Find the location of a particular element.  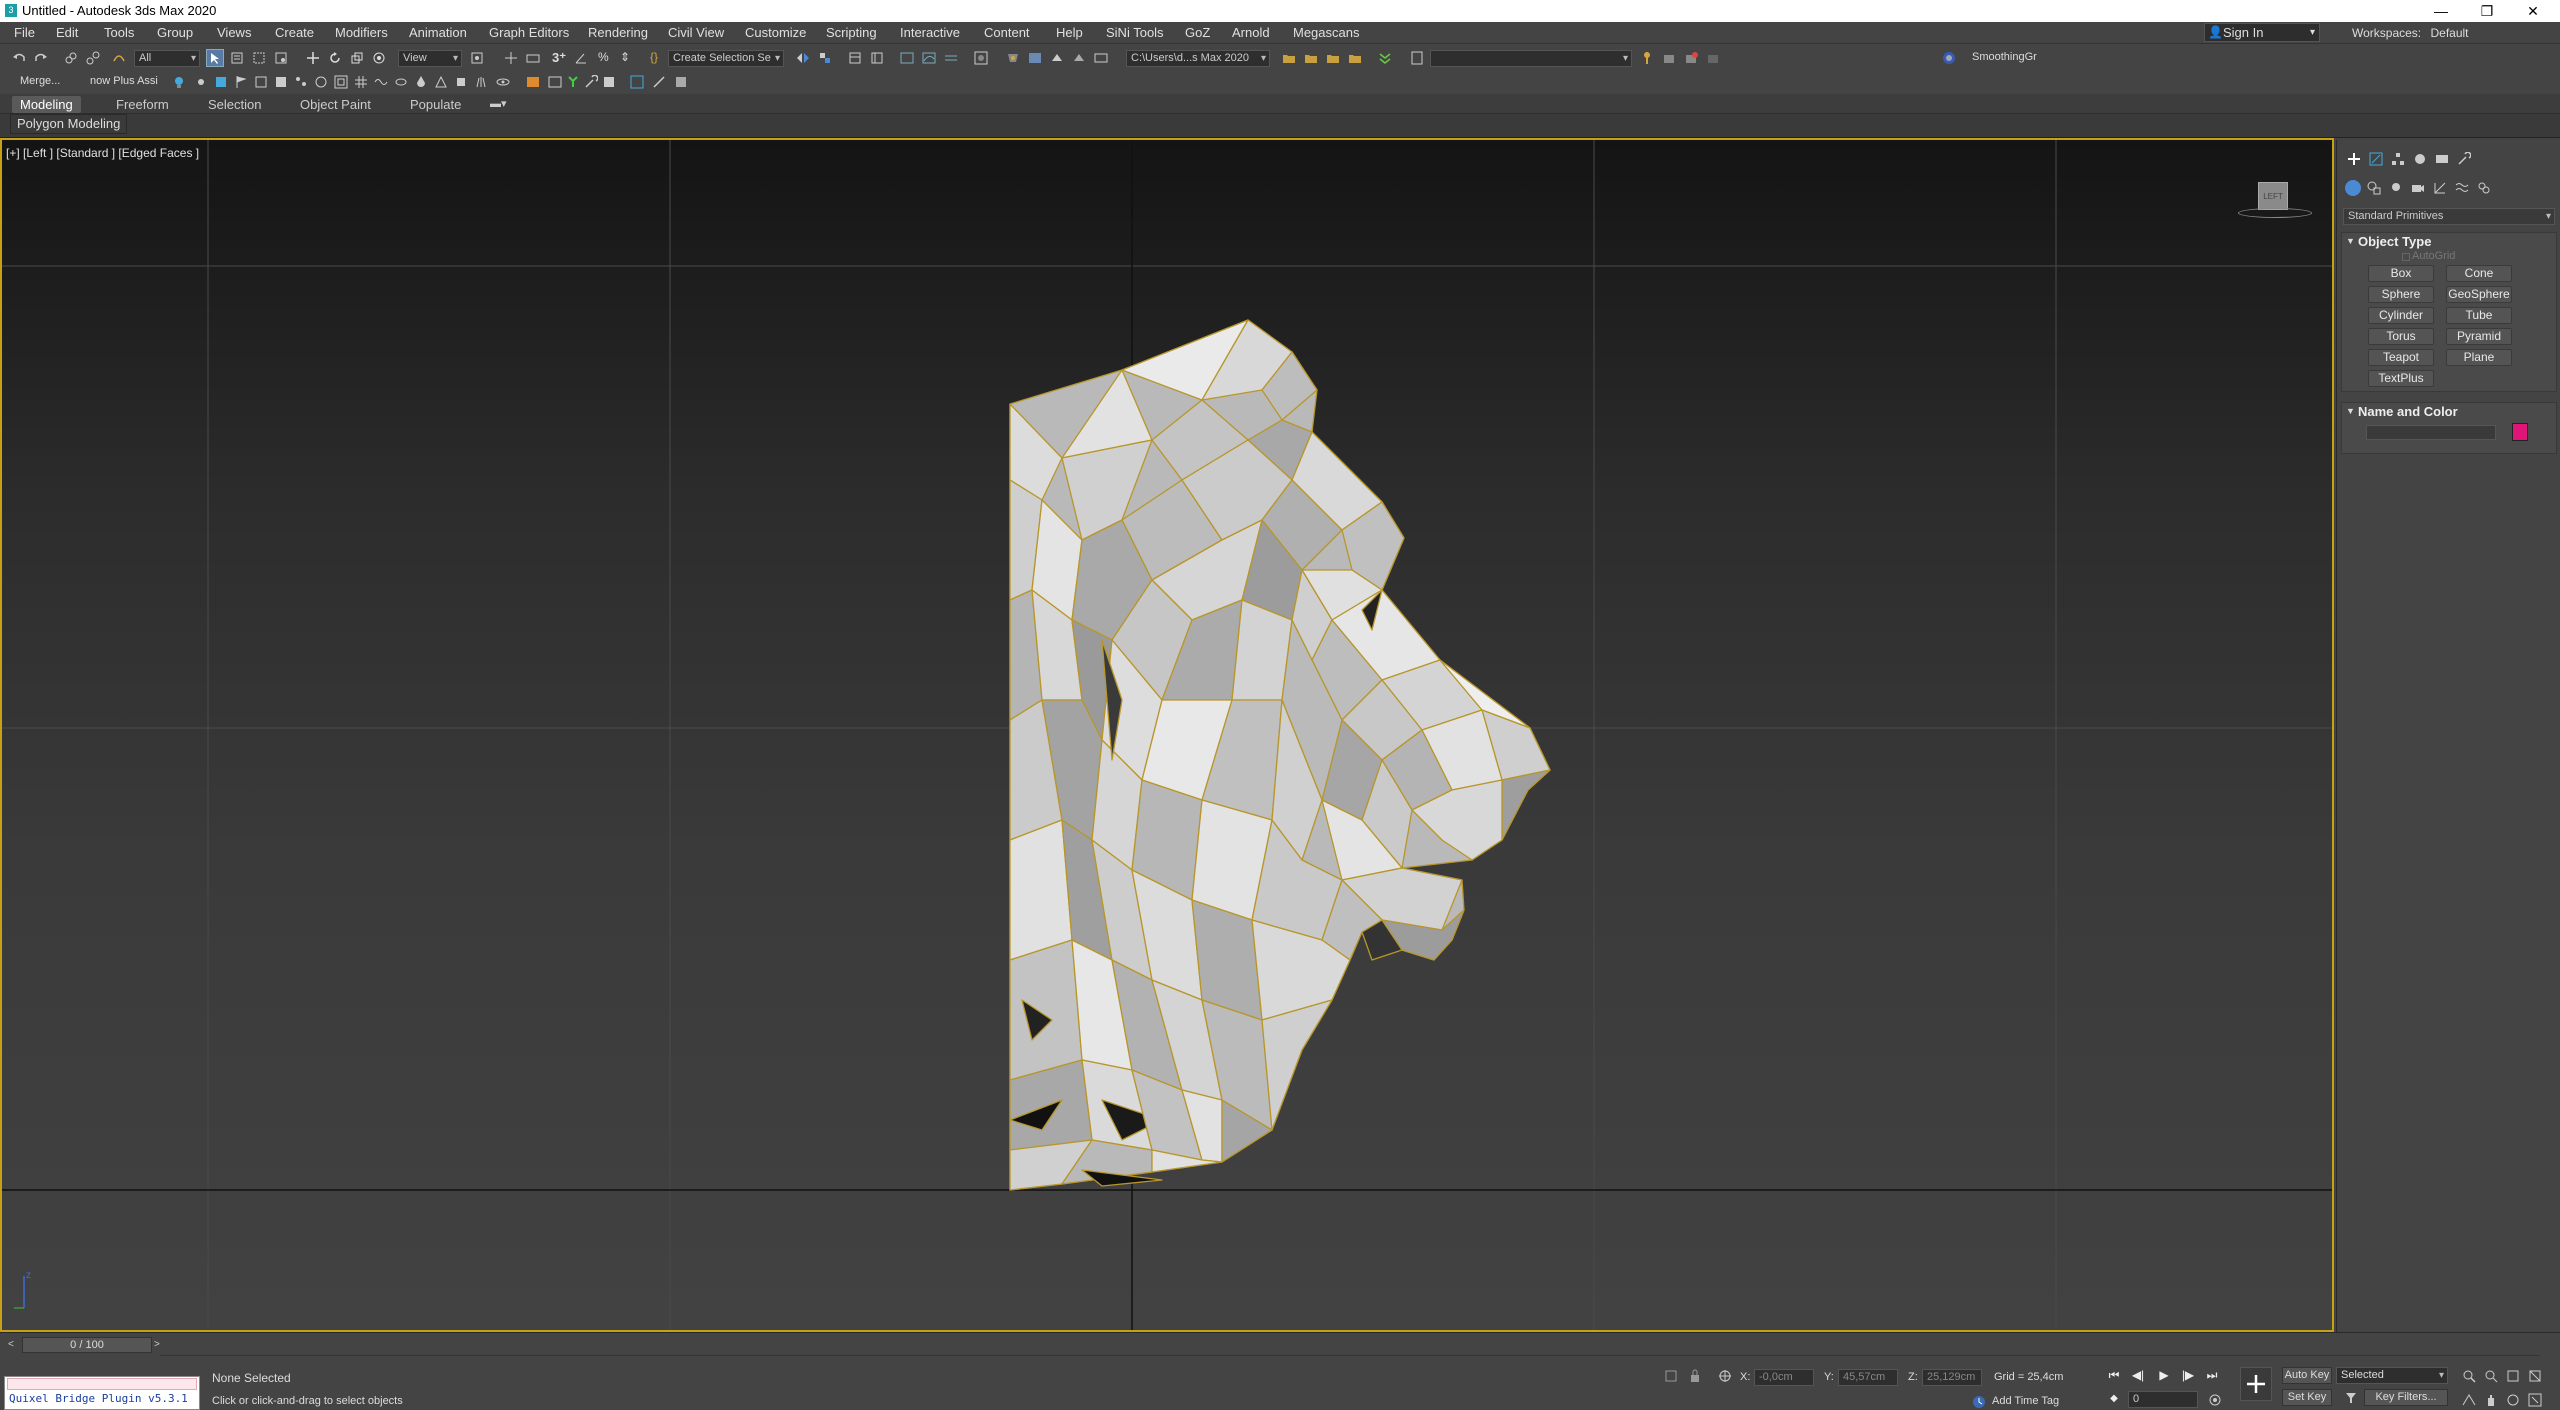

grid-tool-icon is located at coordinates (361, 82).